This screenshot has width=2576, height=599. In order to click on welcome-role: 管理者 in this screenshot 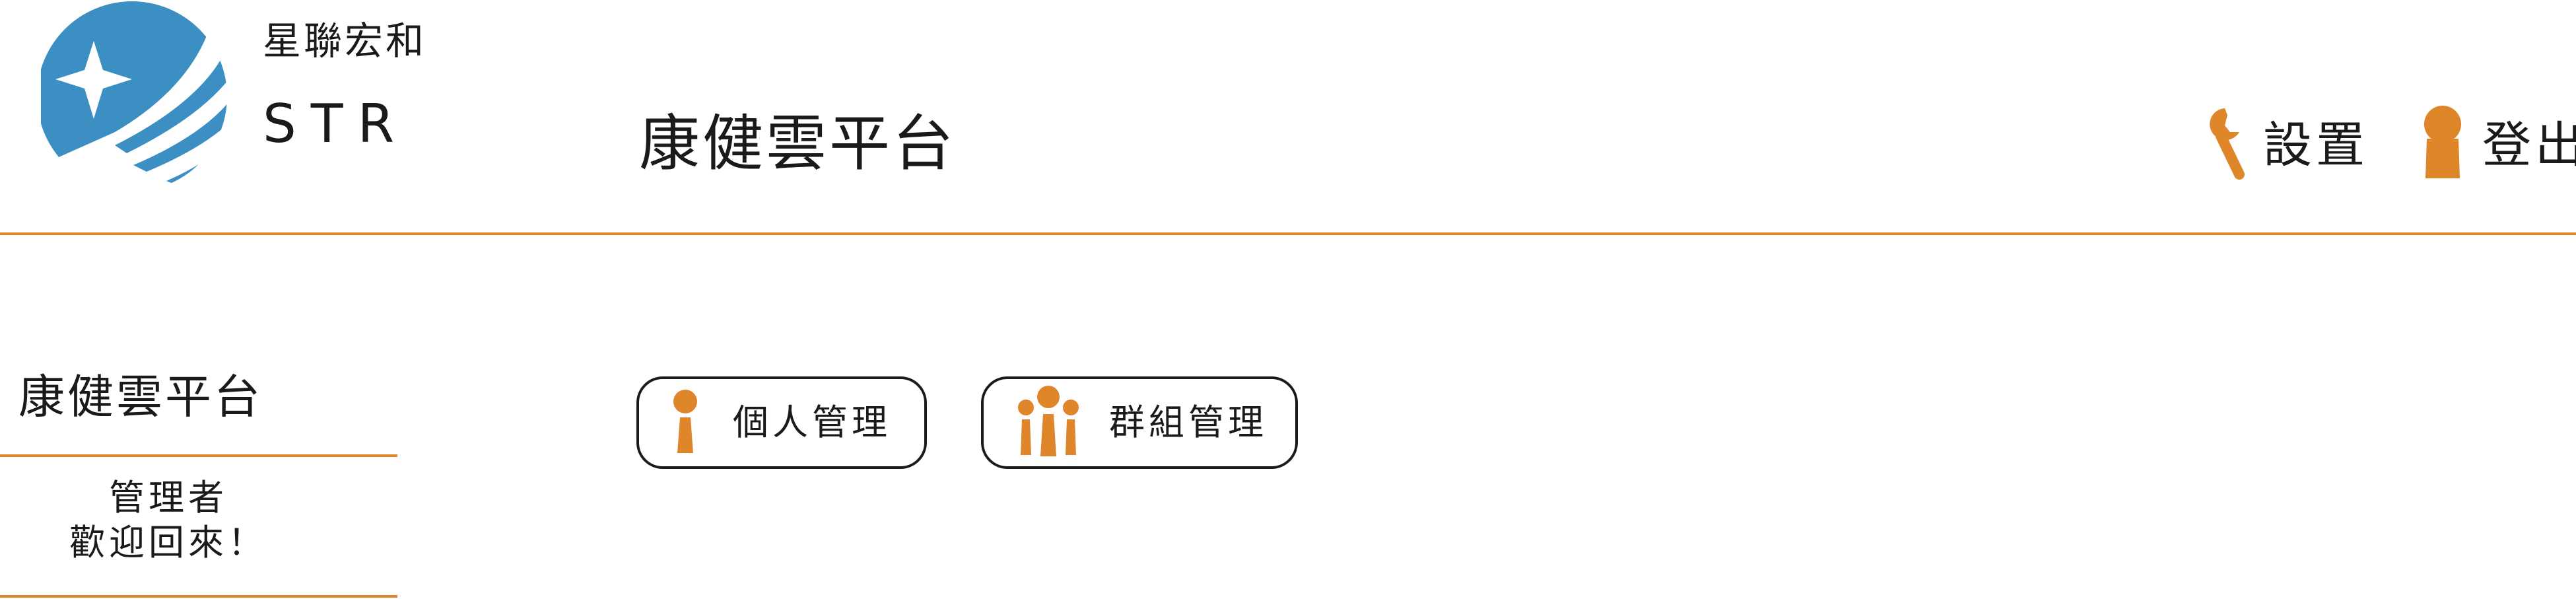, I will do `click(168, 498)`.